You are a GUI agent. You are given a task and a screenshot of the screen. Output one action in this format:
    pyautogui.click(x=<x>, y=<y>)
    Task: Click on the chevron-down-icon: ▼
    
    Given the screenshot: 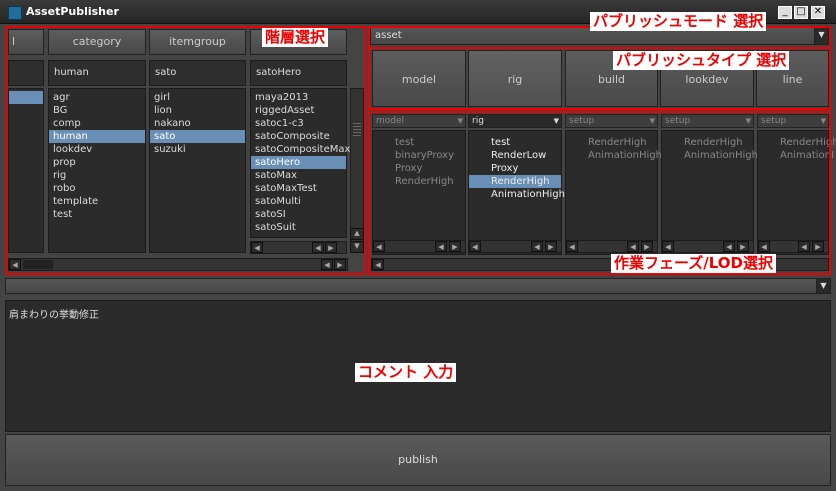 What is the action you would take?
    pyautogui.click(x=823, y=286)
    